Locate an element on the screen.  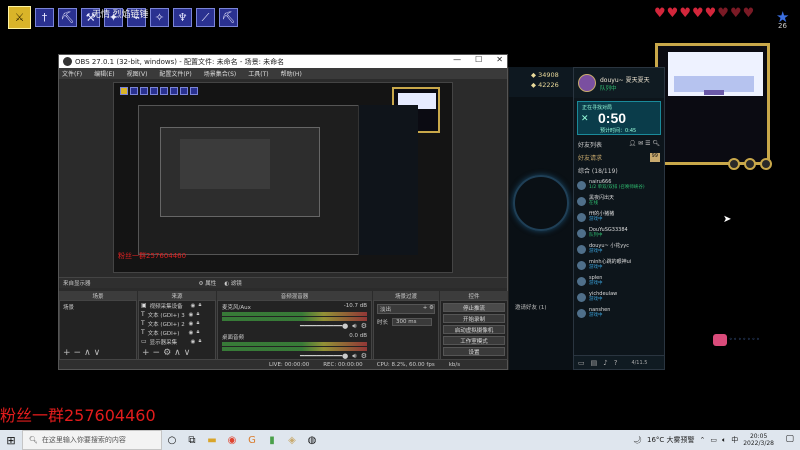
gear-icon: ⚙ is located at coordinates (364, 326).